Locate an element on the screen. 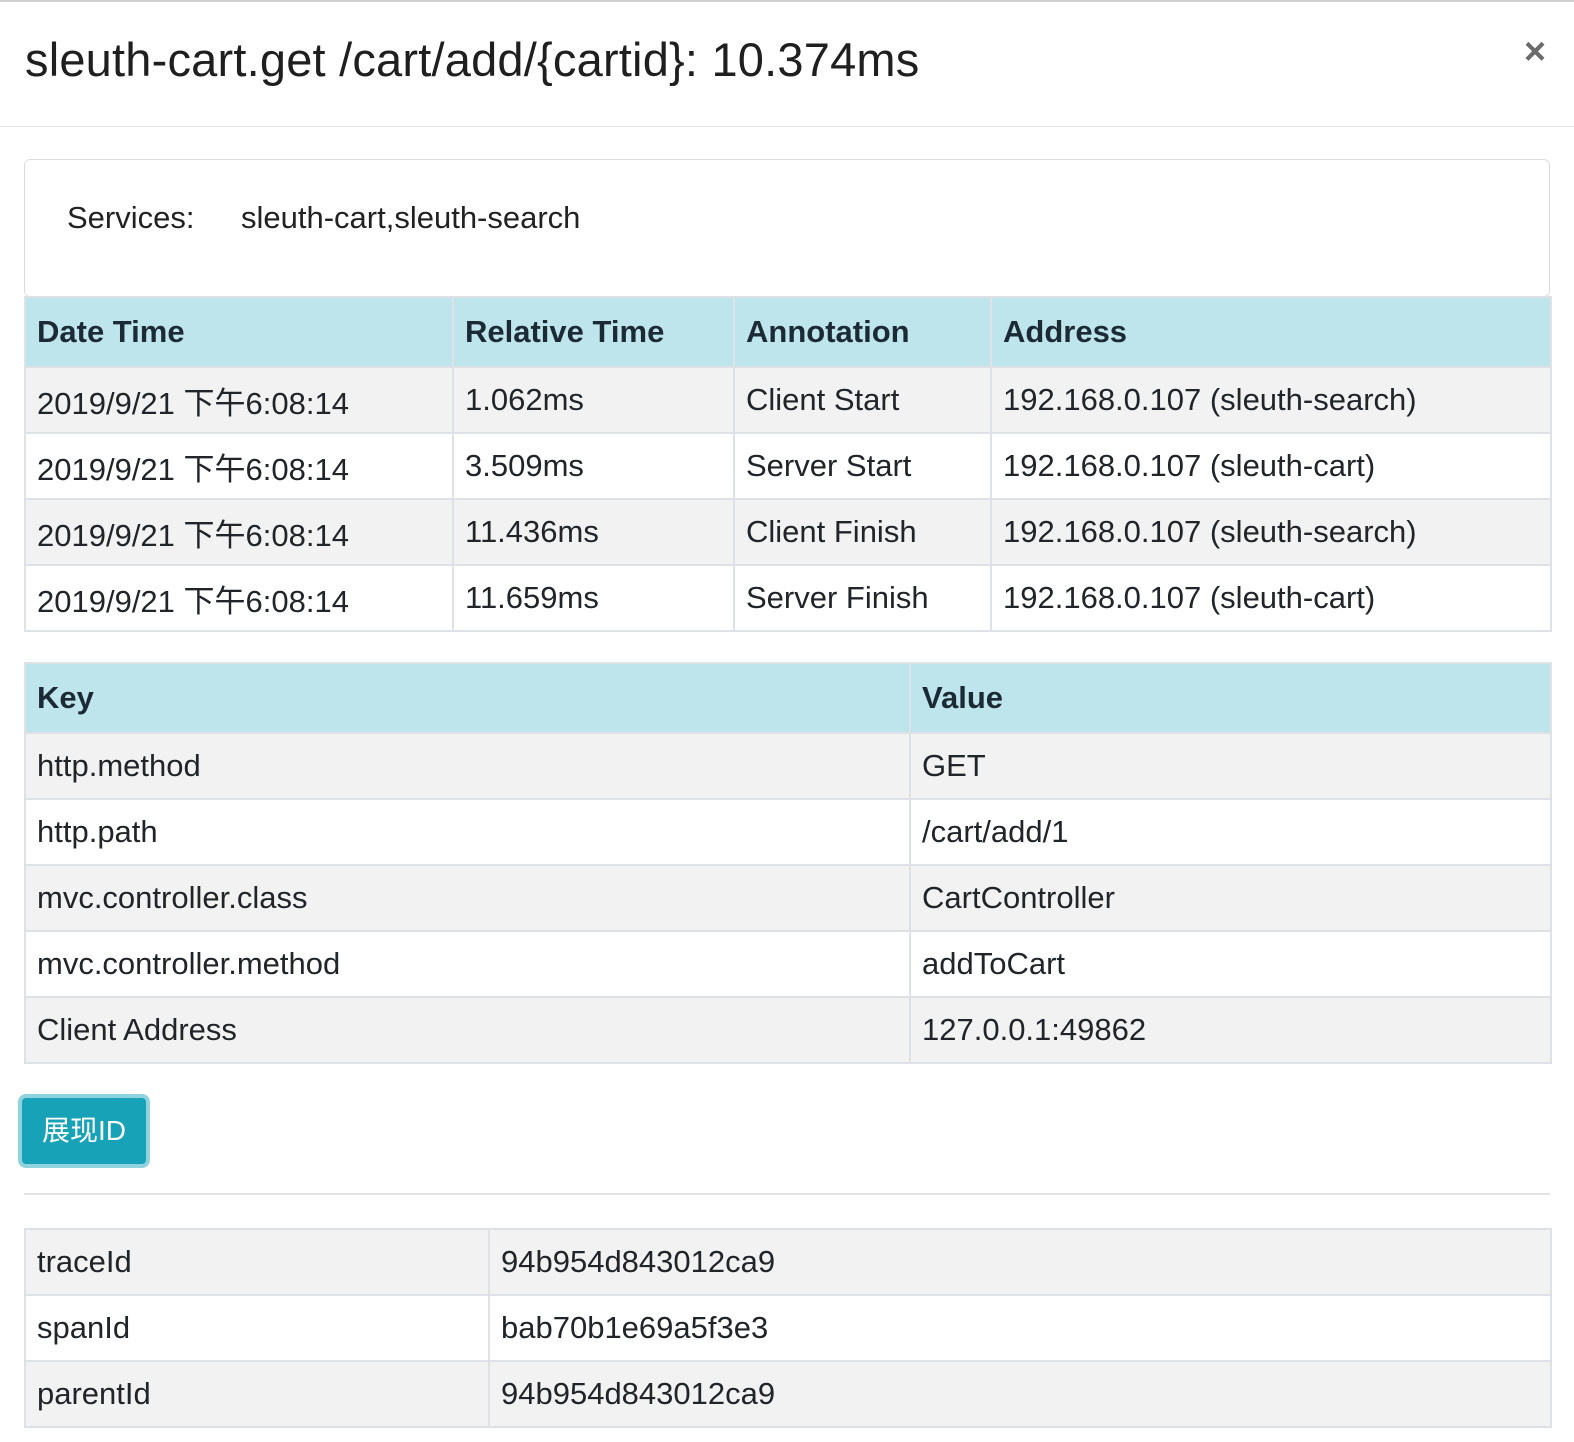  column-header-address: Address is located at coordinates (1271, 332).